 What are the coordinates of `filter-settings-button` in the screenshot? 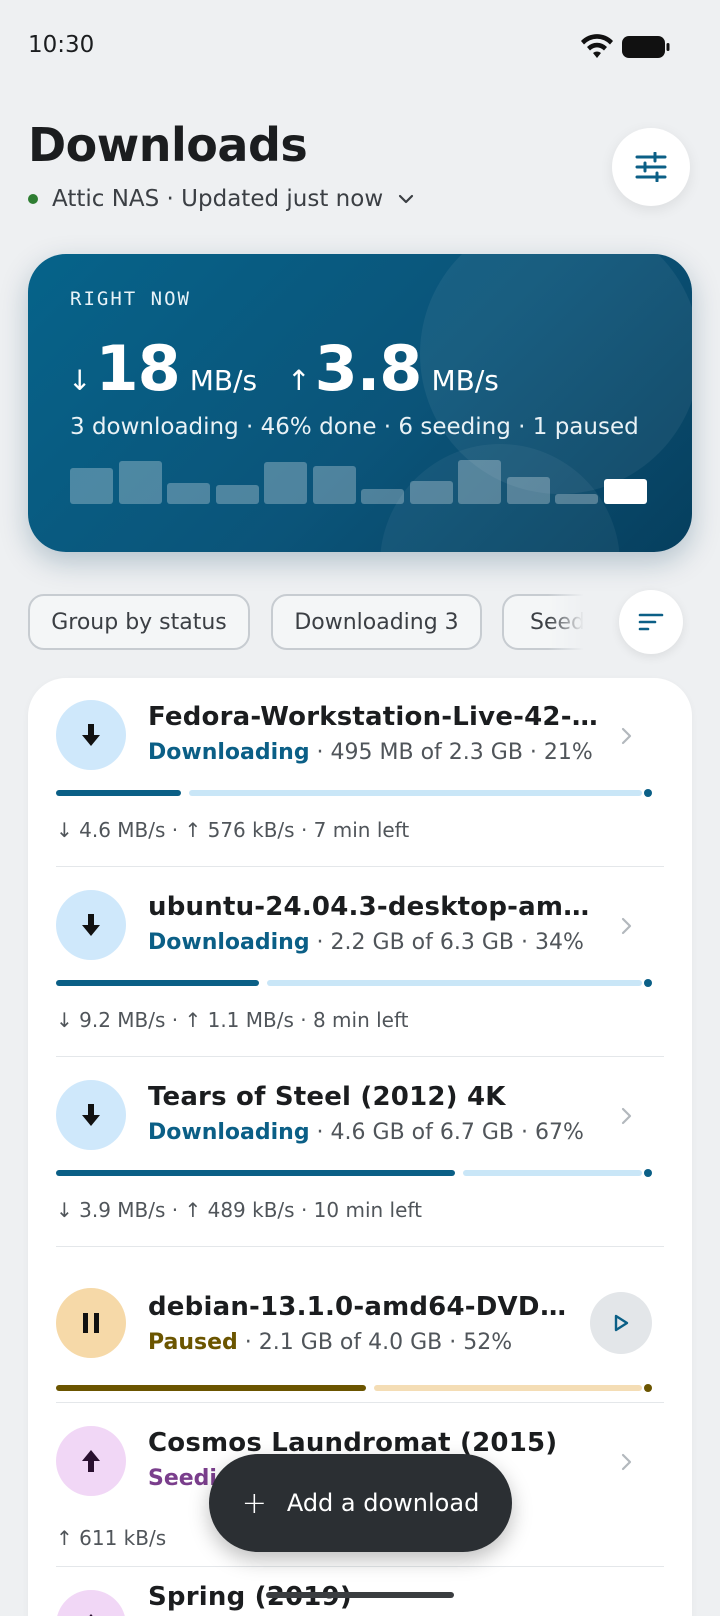 It's located at (651, 167).